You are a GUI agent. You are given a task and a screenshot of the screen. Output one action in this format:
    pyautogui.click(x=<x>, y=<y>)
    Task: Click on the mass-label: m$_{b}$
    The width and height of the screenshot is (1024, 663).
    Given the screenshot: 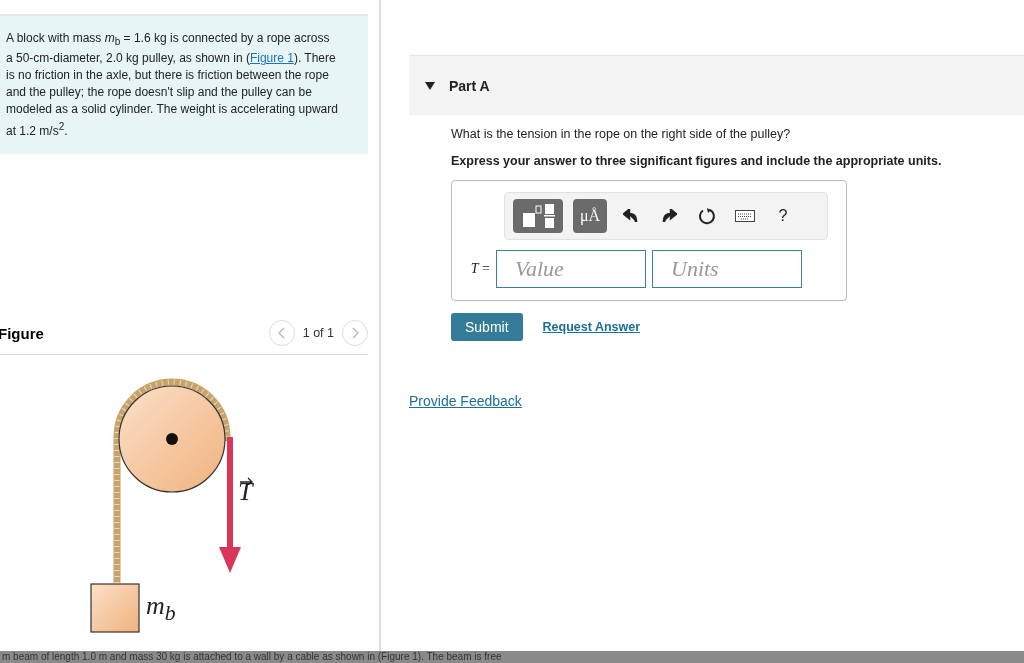 What is the action you would take?
    pyautogui.click(x=161, y=609)
    